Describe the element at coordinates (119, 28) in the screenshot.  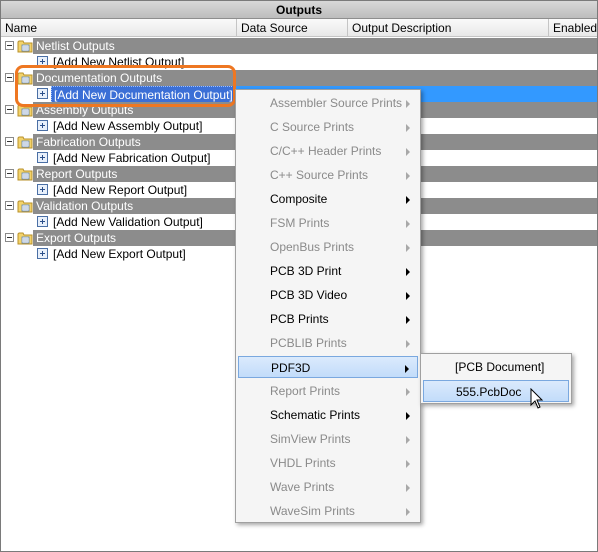
I see `column-header-name: Name` at that location.